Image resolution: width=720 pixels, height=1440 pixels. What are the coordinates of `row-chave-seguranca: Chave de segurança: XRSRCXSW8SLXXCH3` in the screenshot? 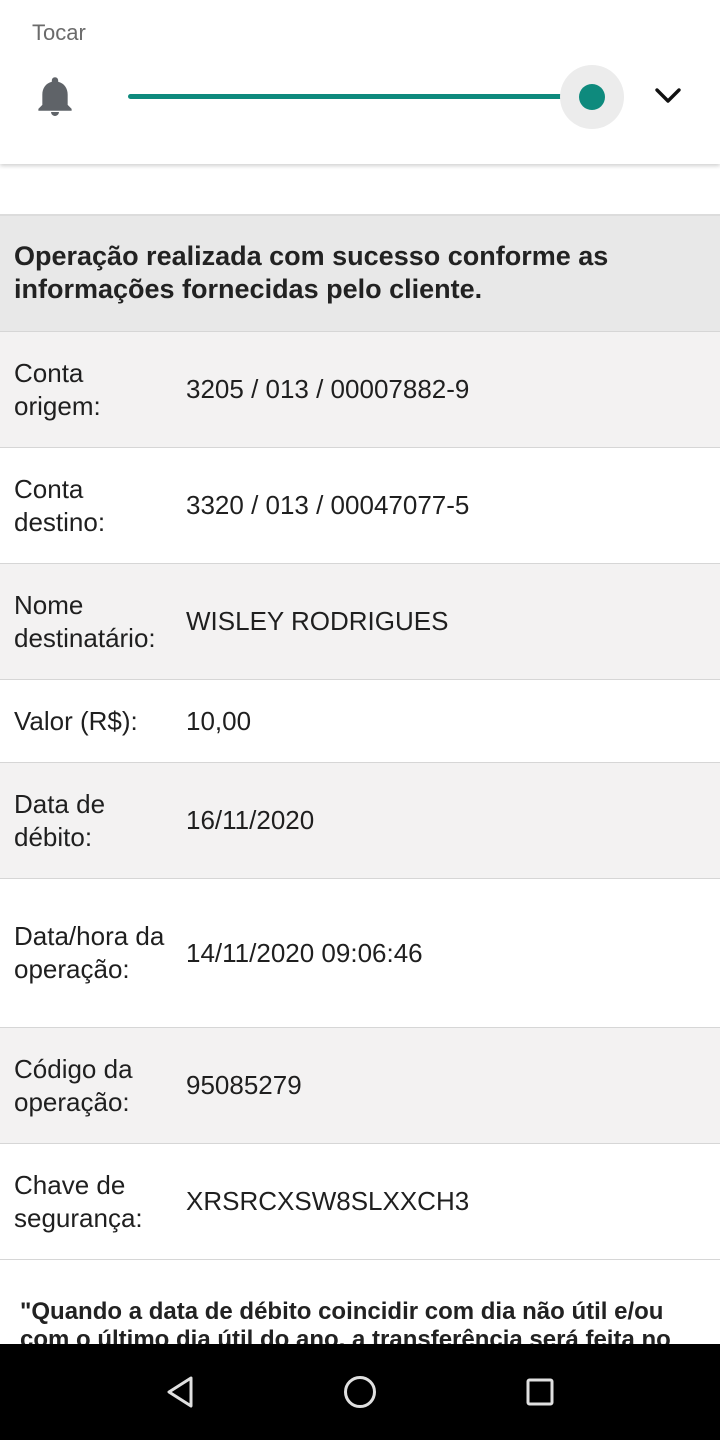 It's located at (360, 1202).